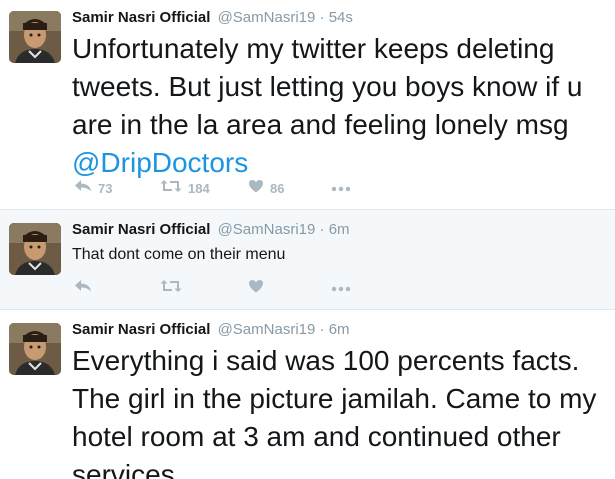 The height and width of the screenshot is (479, 615). I want to click on retweet-button, so click(171, 288).